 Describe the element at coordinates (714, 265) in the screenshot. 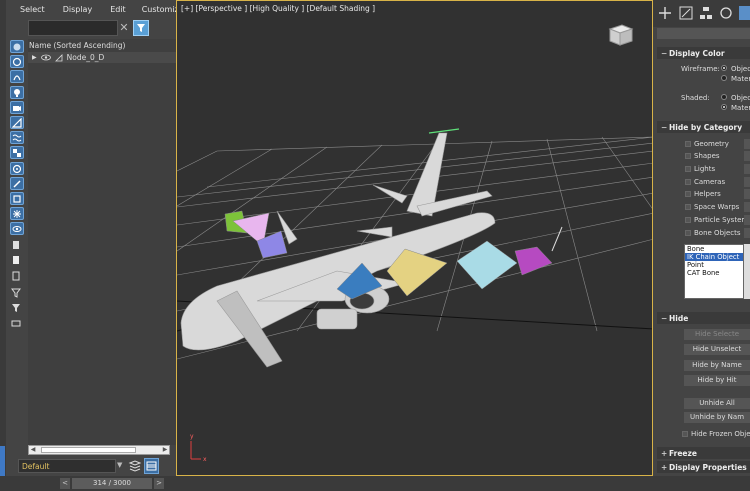

I see `list-item: Point` at that location.